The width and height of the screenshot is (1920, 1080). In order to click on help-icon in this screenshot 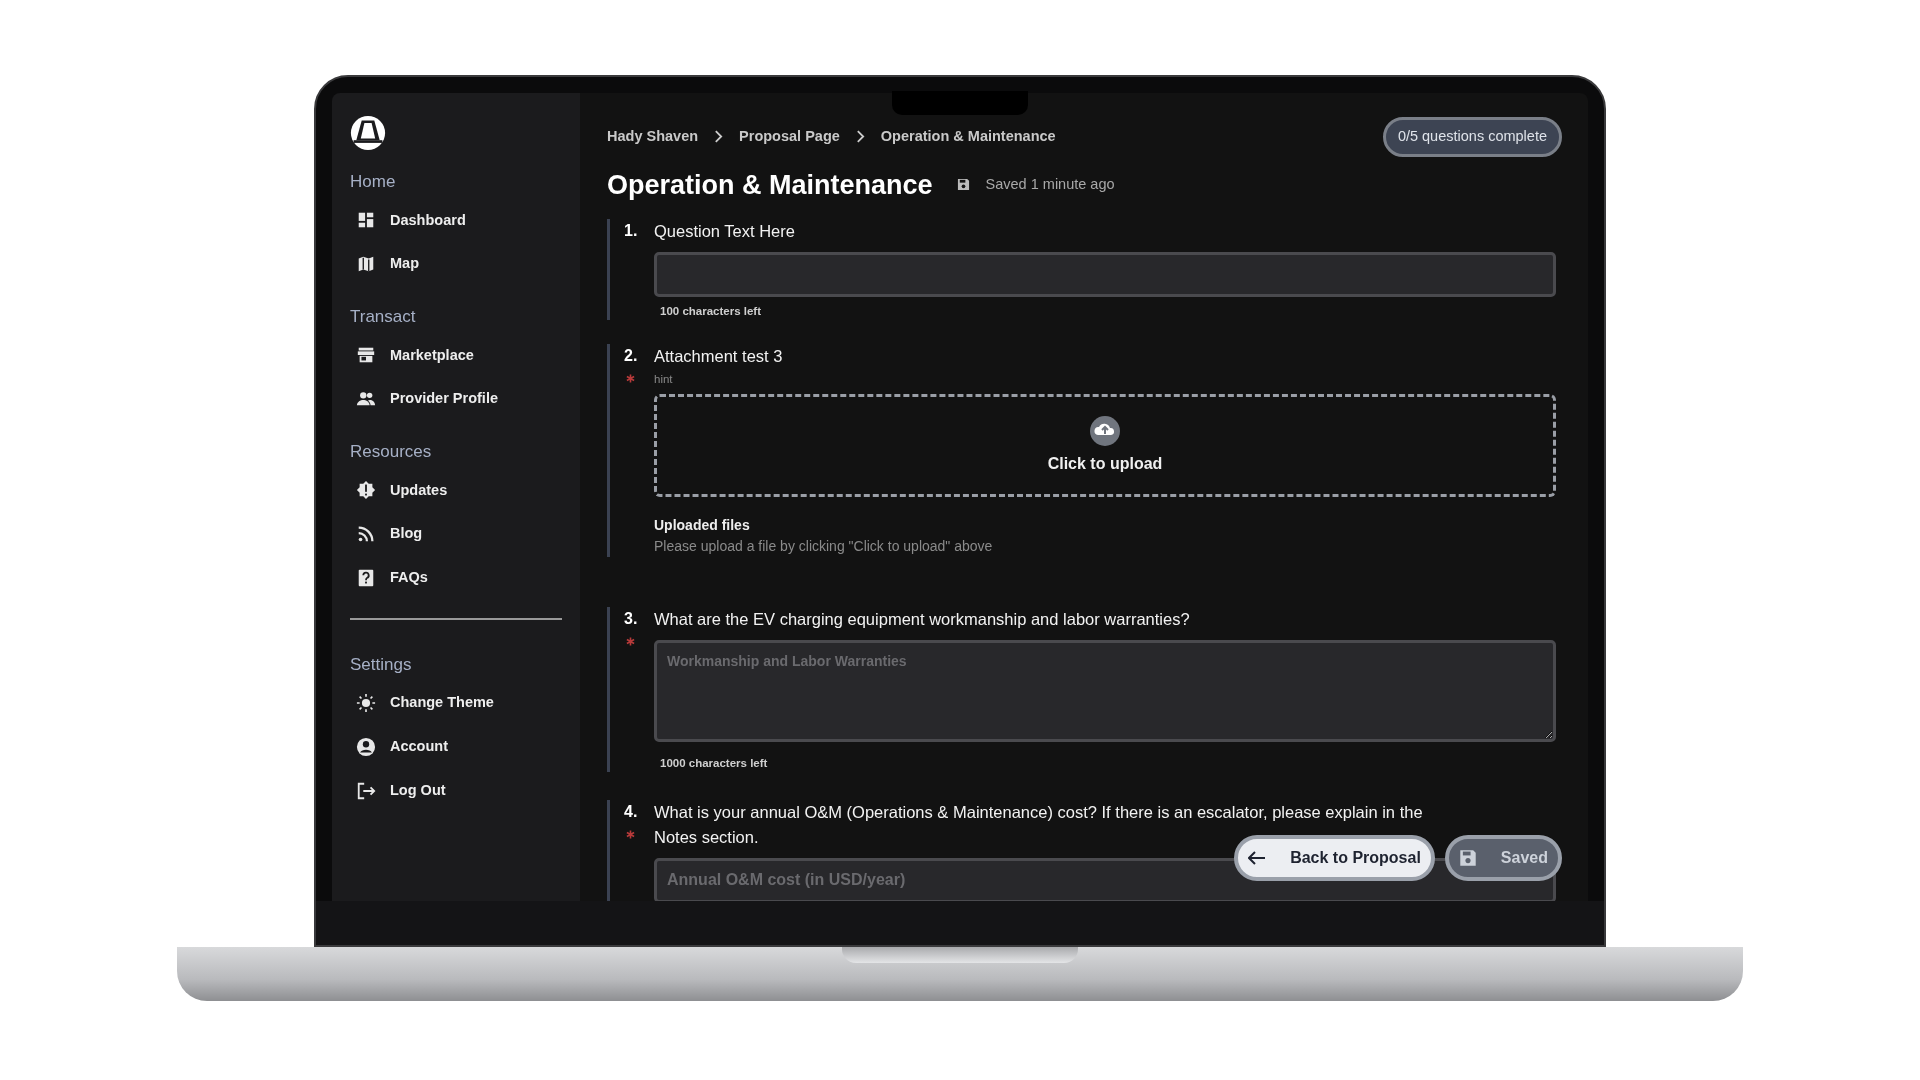, I will do `click(366, 577)`.